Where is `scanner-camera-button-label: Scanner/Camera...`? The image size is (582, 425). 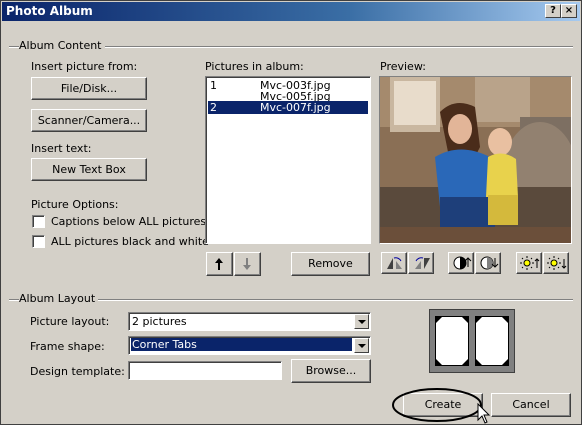 scanner-camera-button-label: Scanner/Camera... is located at coordinates (89, 120).